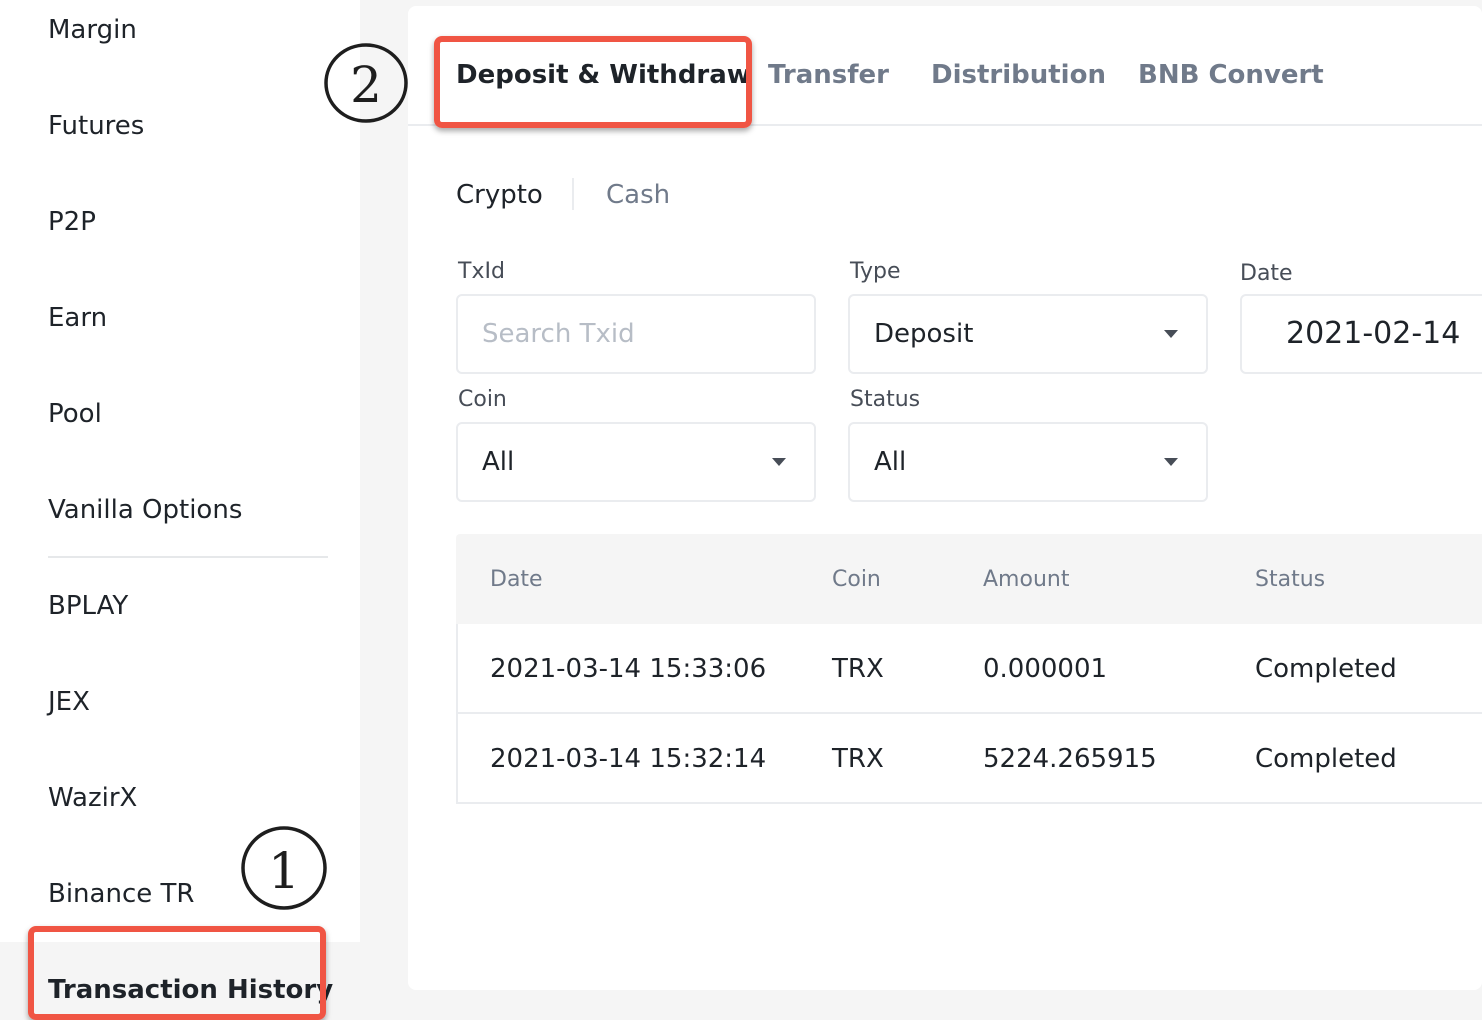 This screenshot has height=1020, width=1482. I want to click on sidebar-item-binance-tr: Binance TR, so click(121, 894).